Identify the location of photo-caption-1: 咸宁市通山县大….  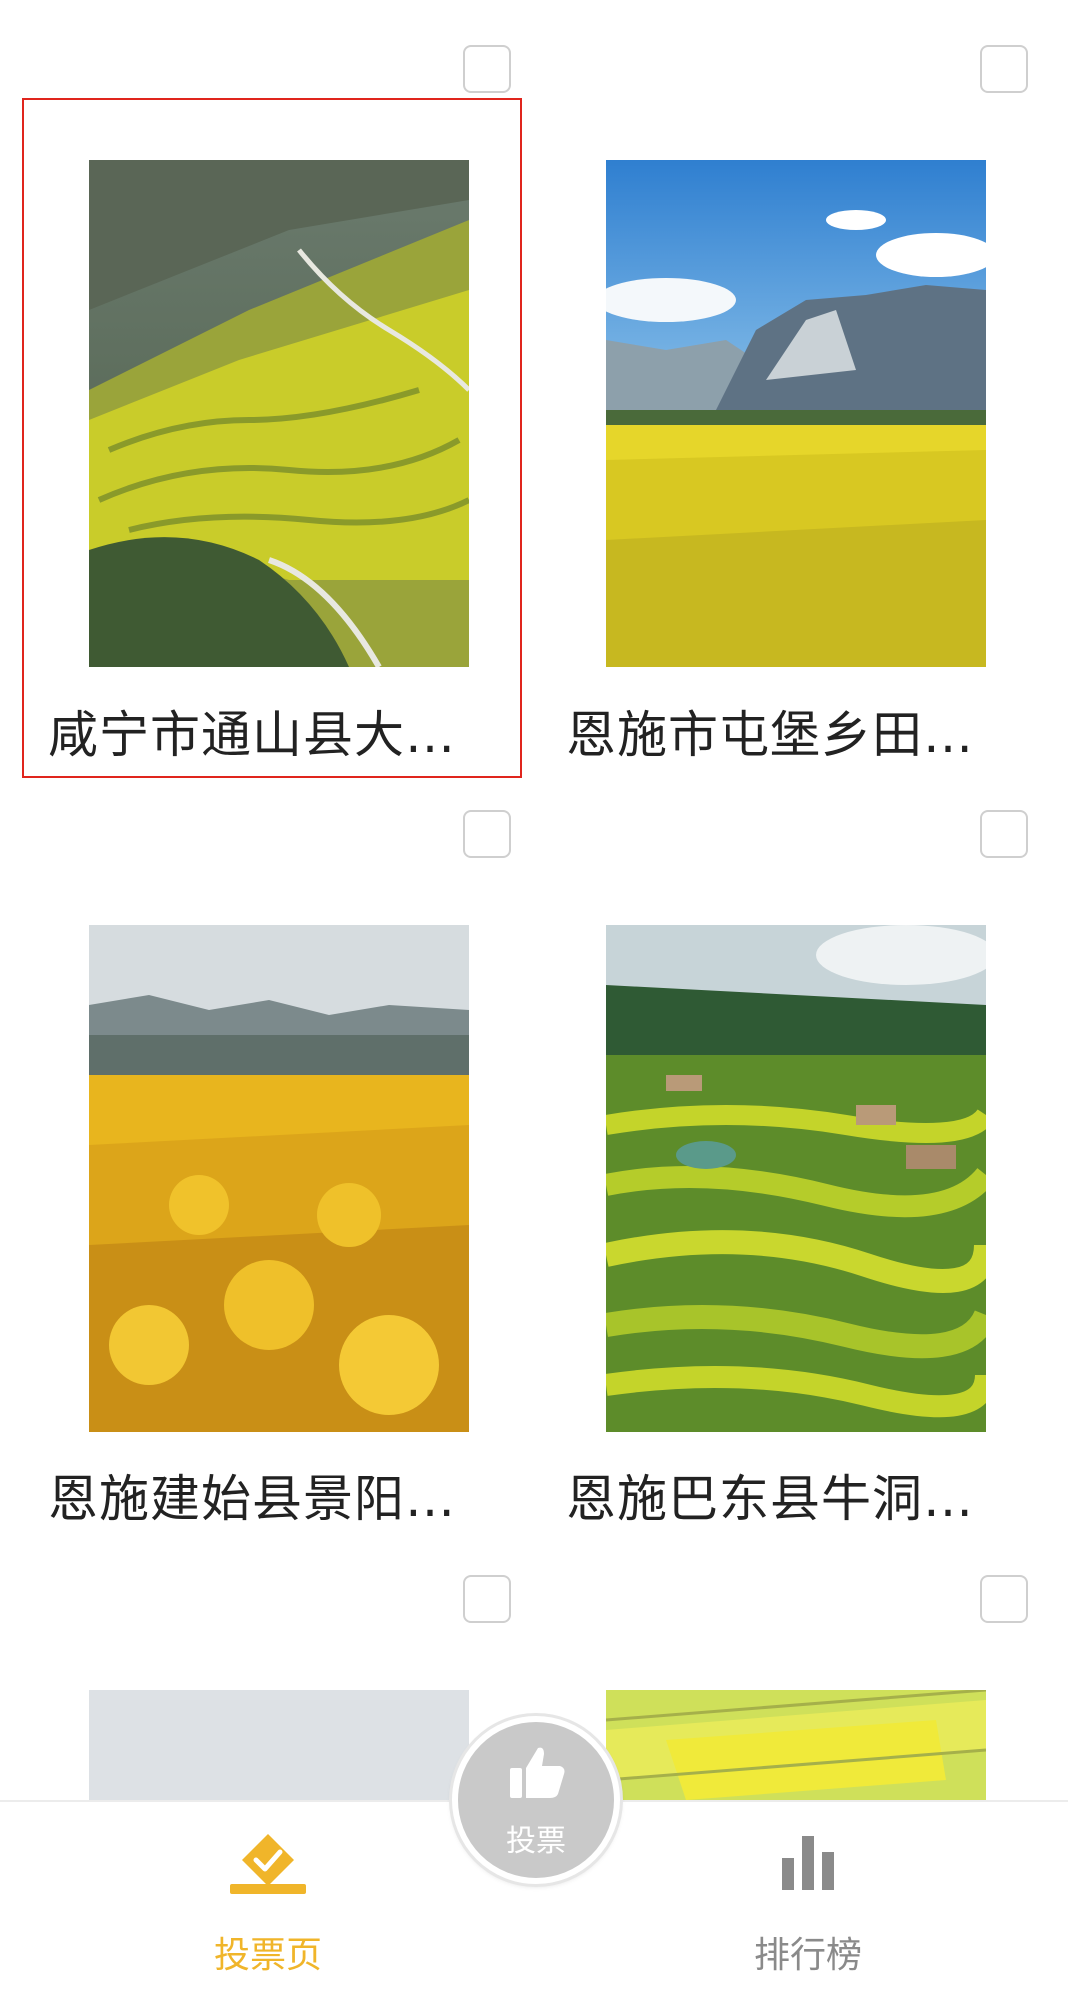
(252, 735).